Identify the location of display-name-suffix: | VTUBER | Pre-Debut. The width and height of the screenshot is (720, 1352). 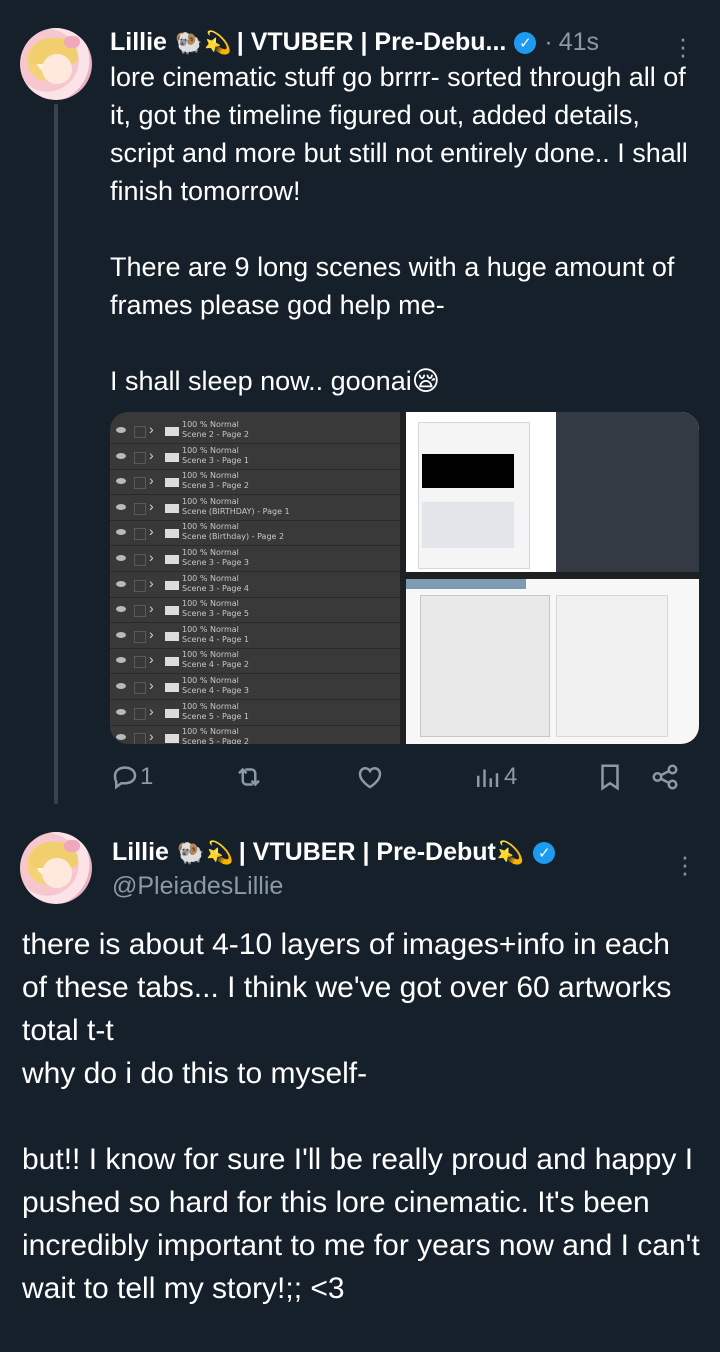
(367, 852).